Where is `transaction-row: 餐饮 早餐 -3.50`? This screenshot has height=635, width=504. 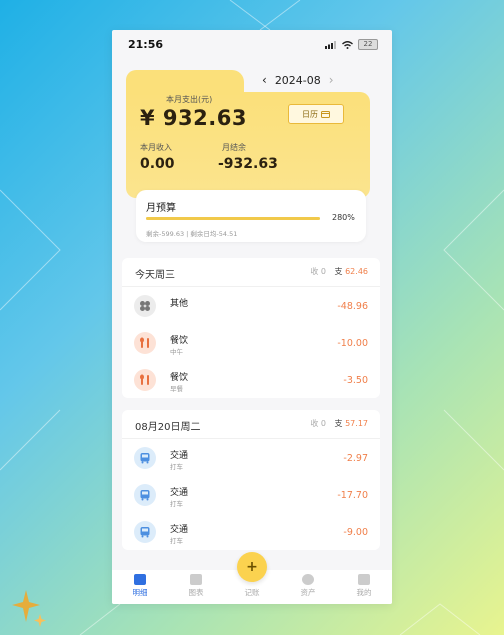 transaction-row: 餐饮 早餐 -3.50 is located at coordinates (251, 379).